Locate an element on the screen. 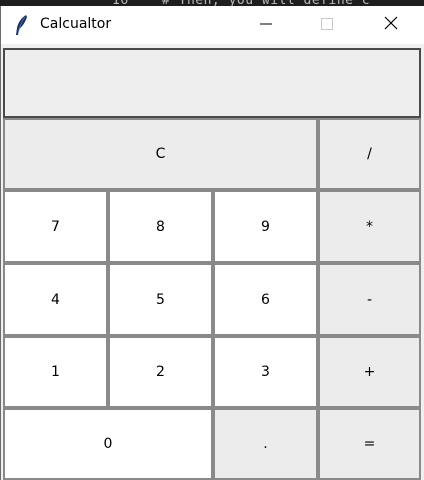  digit-4-button: 4 is located at coordinates (55, 299).